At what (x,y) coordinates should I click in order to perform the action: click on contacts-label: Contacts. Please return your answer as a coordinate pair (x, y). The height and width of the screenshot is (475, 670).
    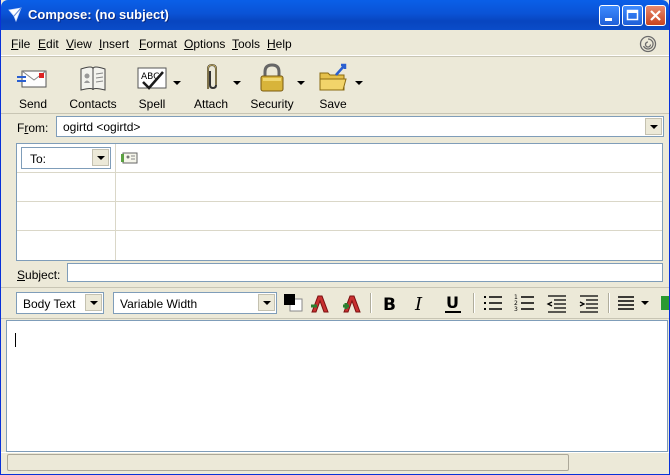
    Looking at the image, I should click on (93, 104).